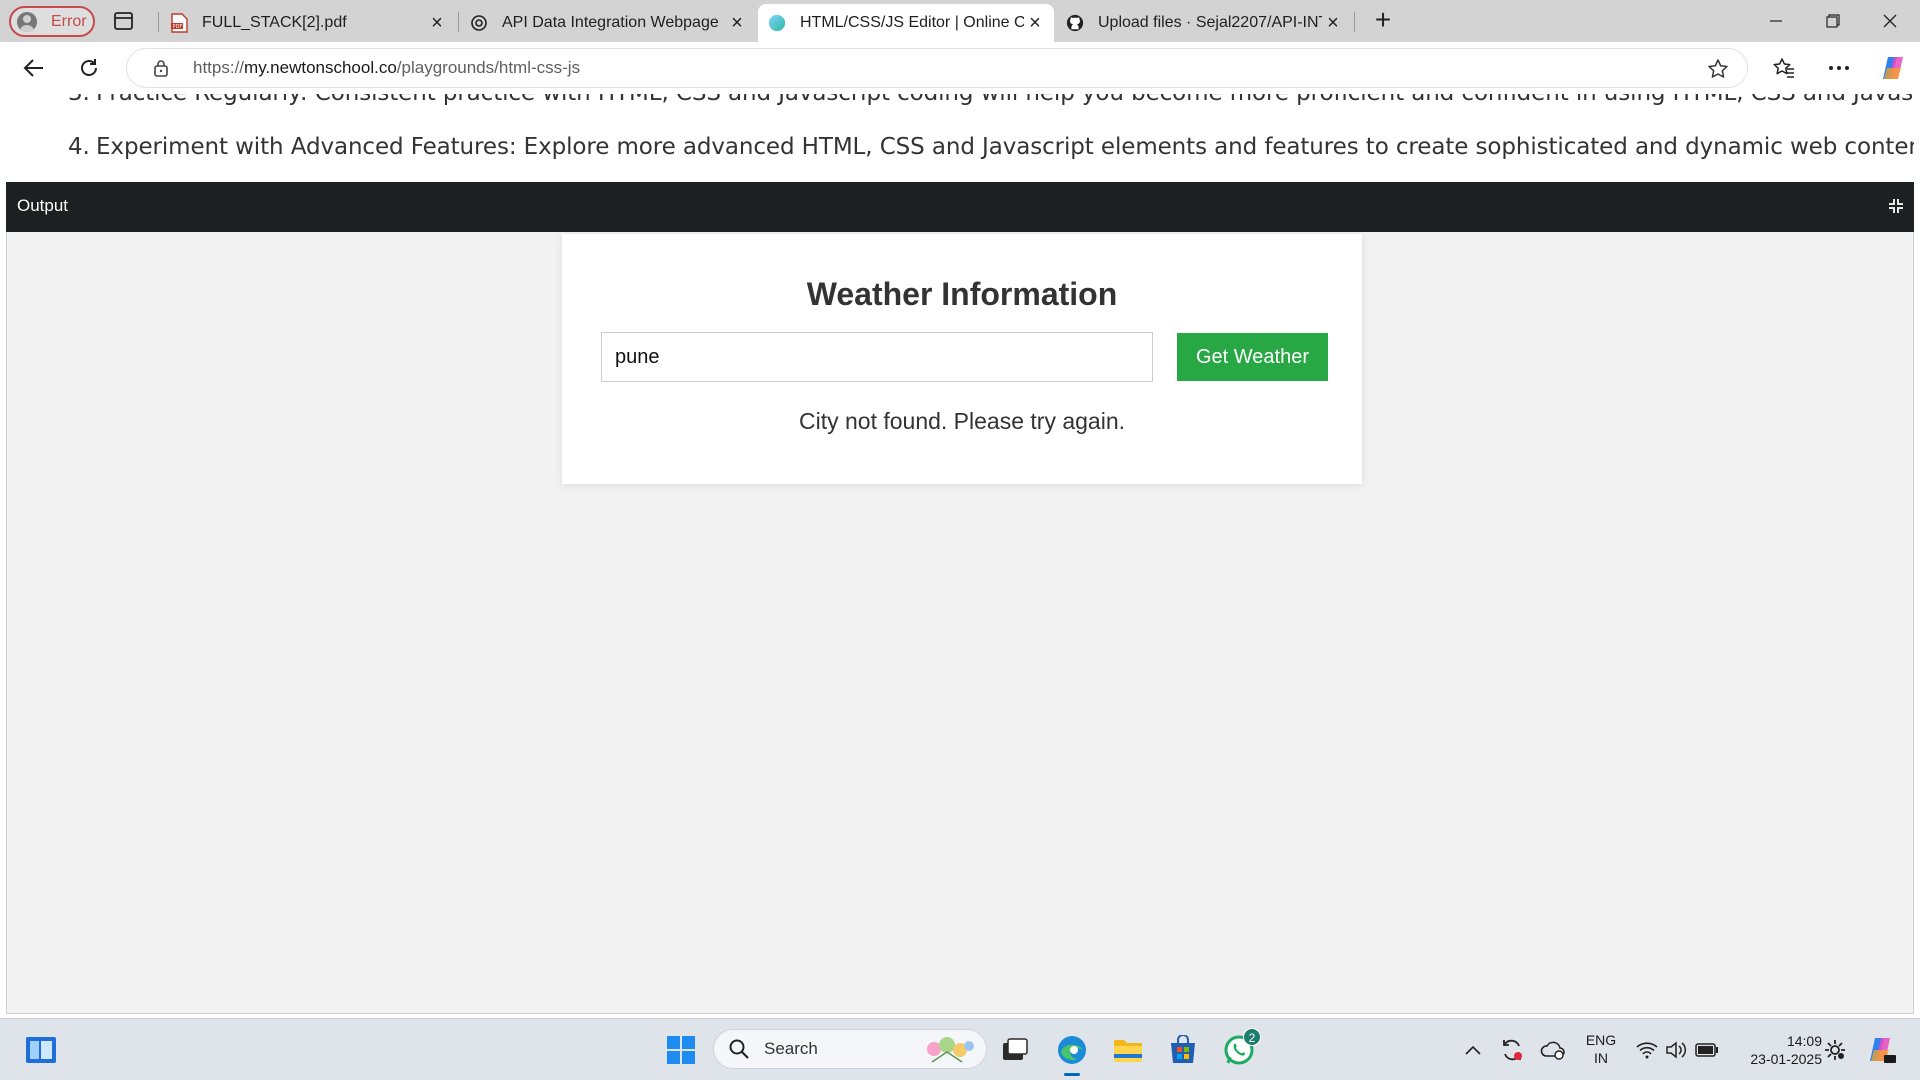 The image size is (1920, 1080). Describe the element at coordinates (124, 21) in the screenshot. I see `tab-actions-icon` at that location.